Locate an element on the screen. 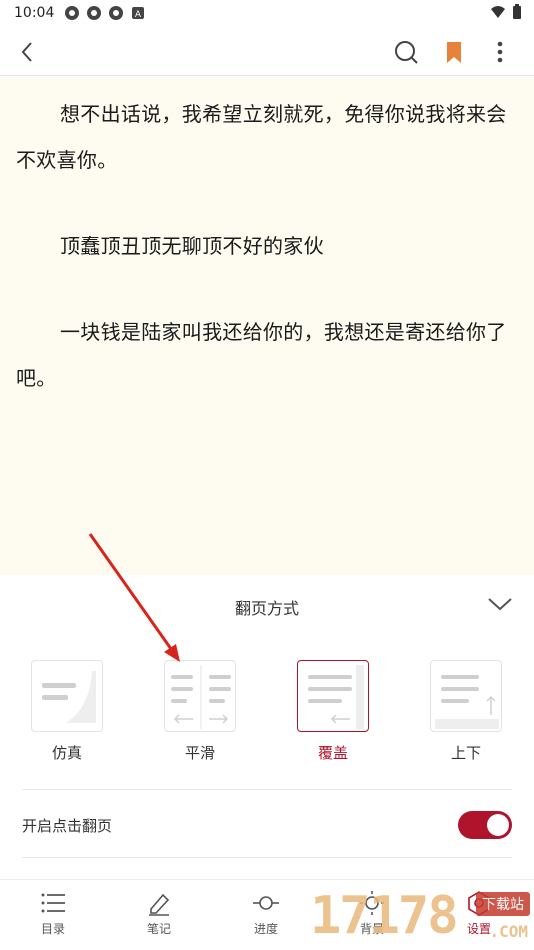 This screenshot has height=950, width=534. list-icon is located at coordinates (53, 903).